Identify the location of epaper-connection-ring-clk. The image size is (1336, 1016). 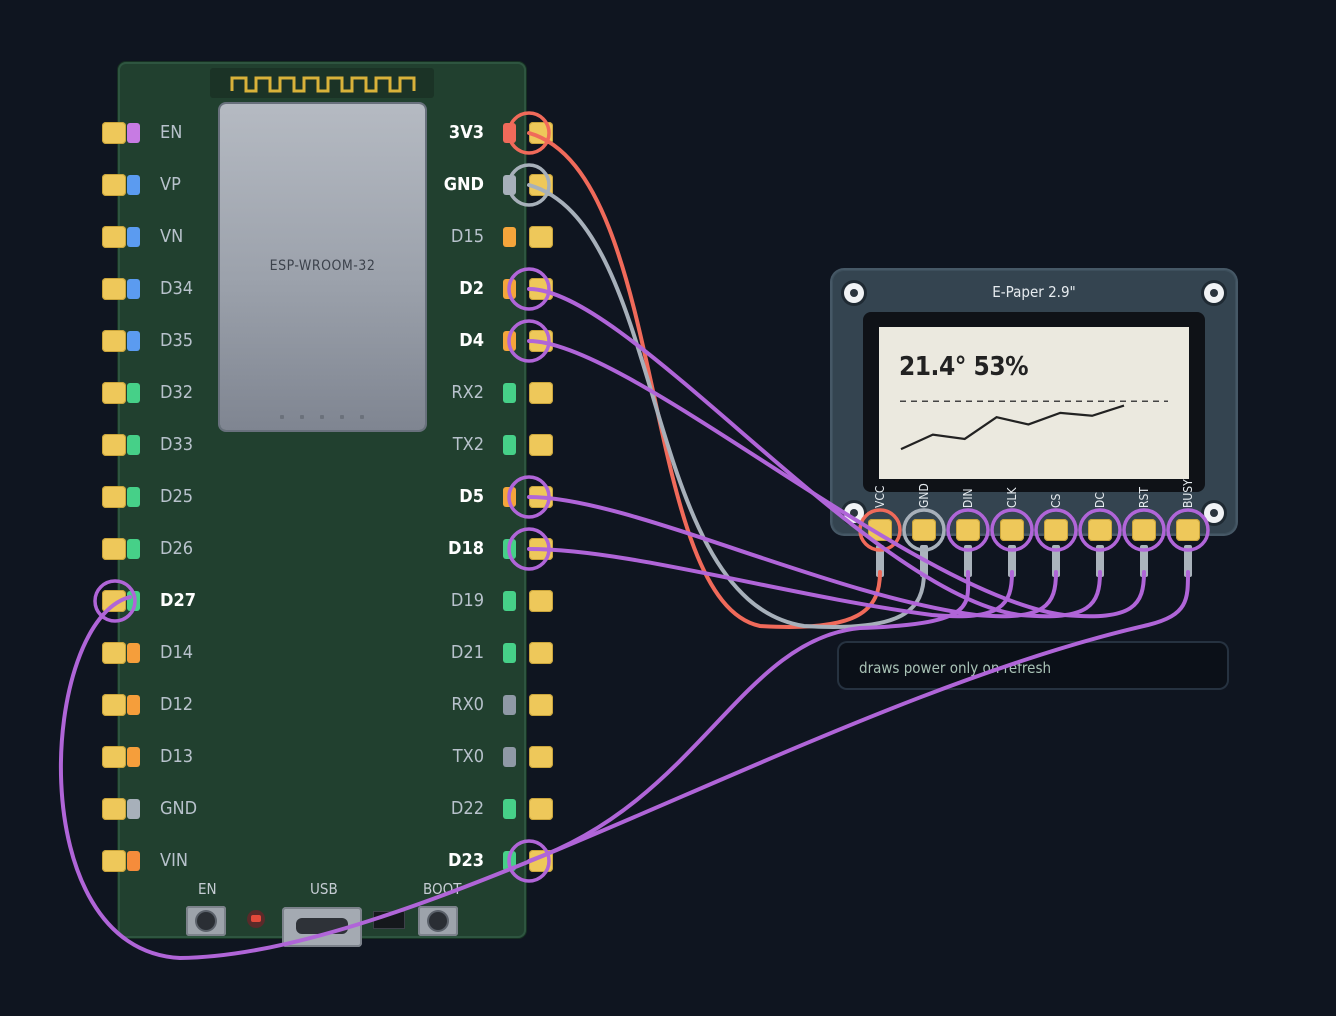
(1012, 530).